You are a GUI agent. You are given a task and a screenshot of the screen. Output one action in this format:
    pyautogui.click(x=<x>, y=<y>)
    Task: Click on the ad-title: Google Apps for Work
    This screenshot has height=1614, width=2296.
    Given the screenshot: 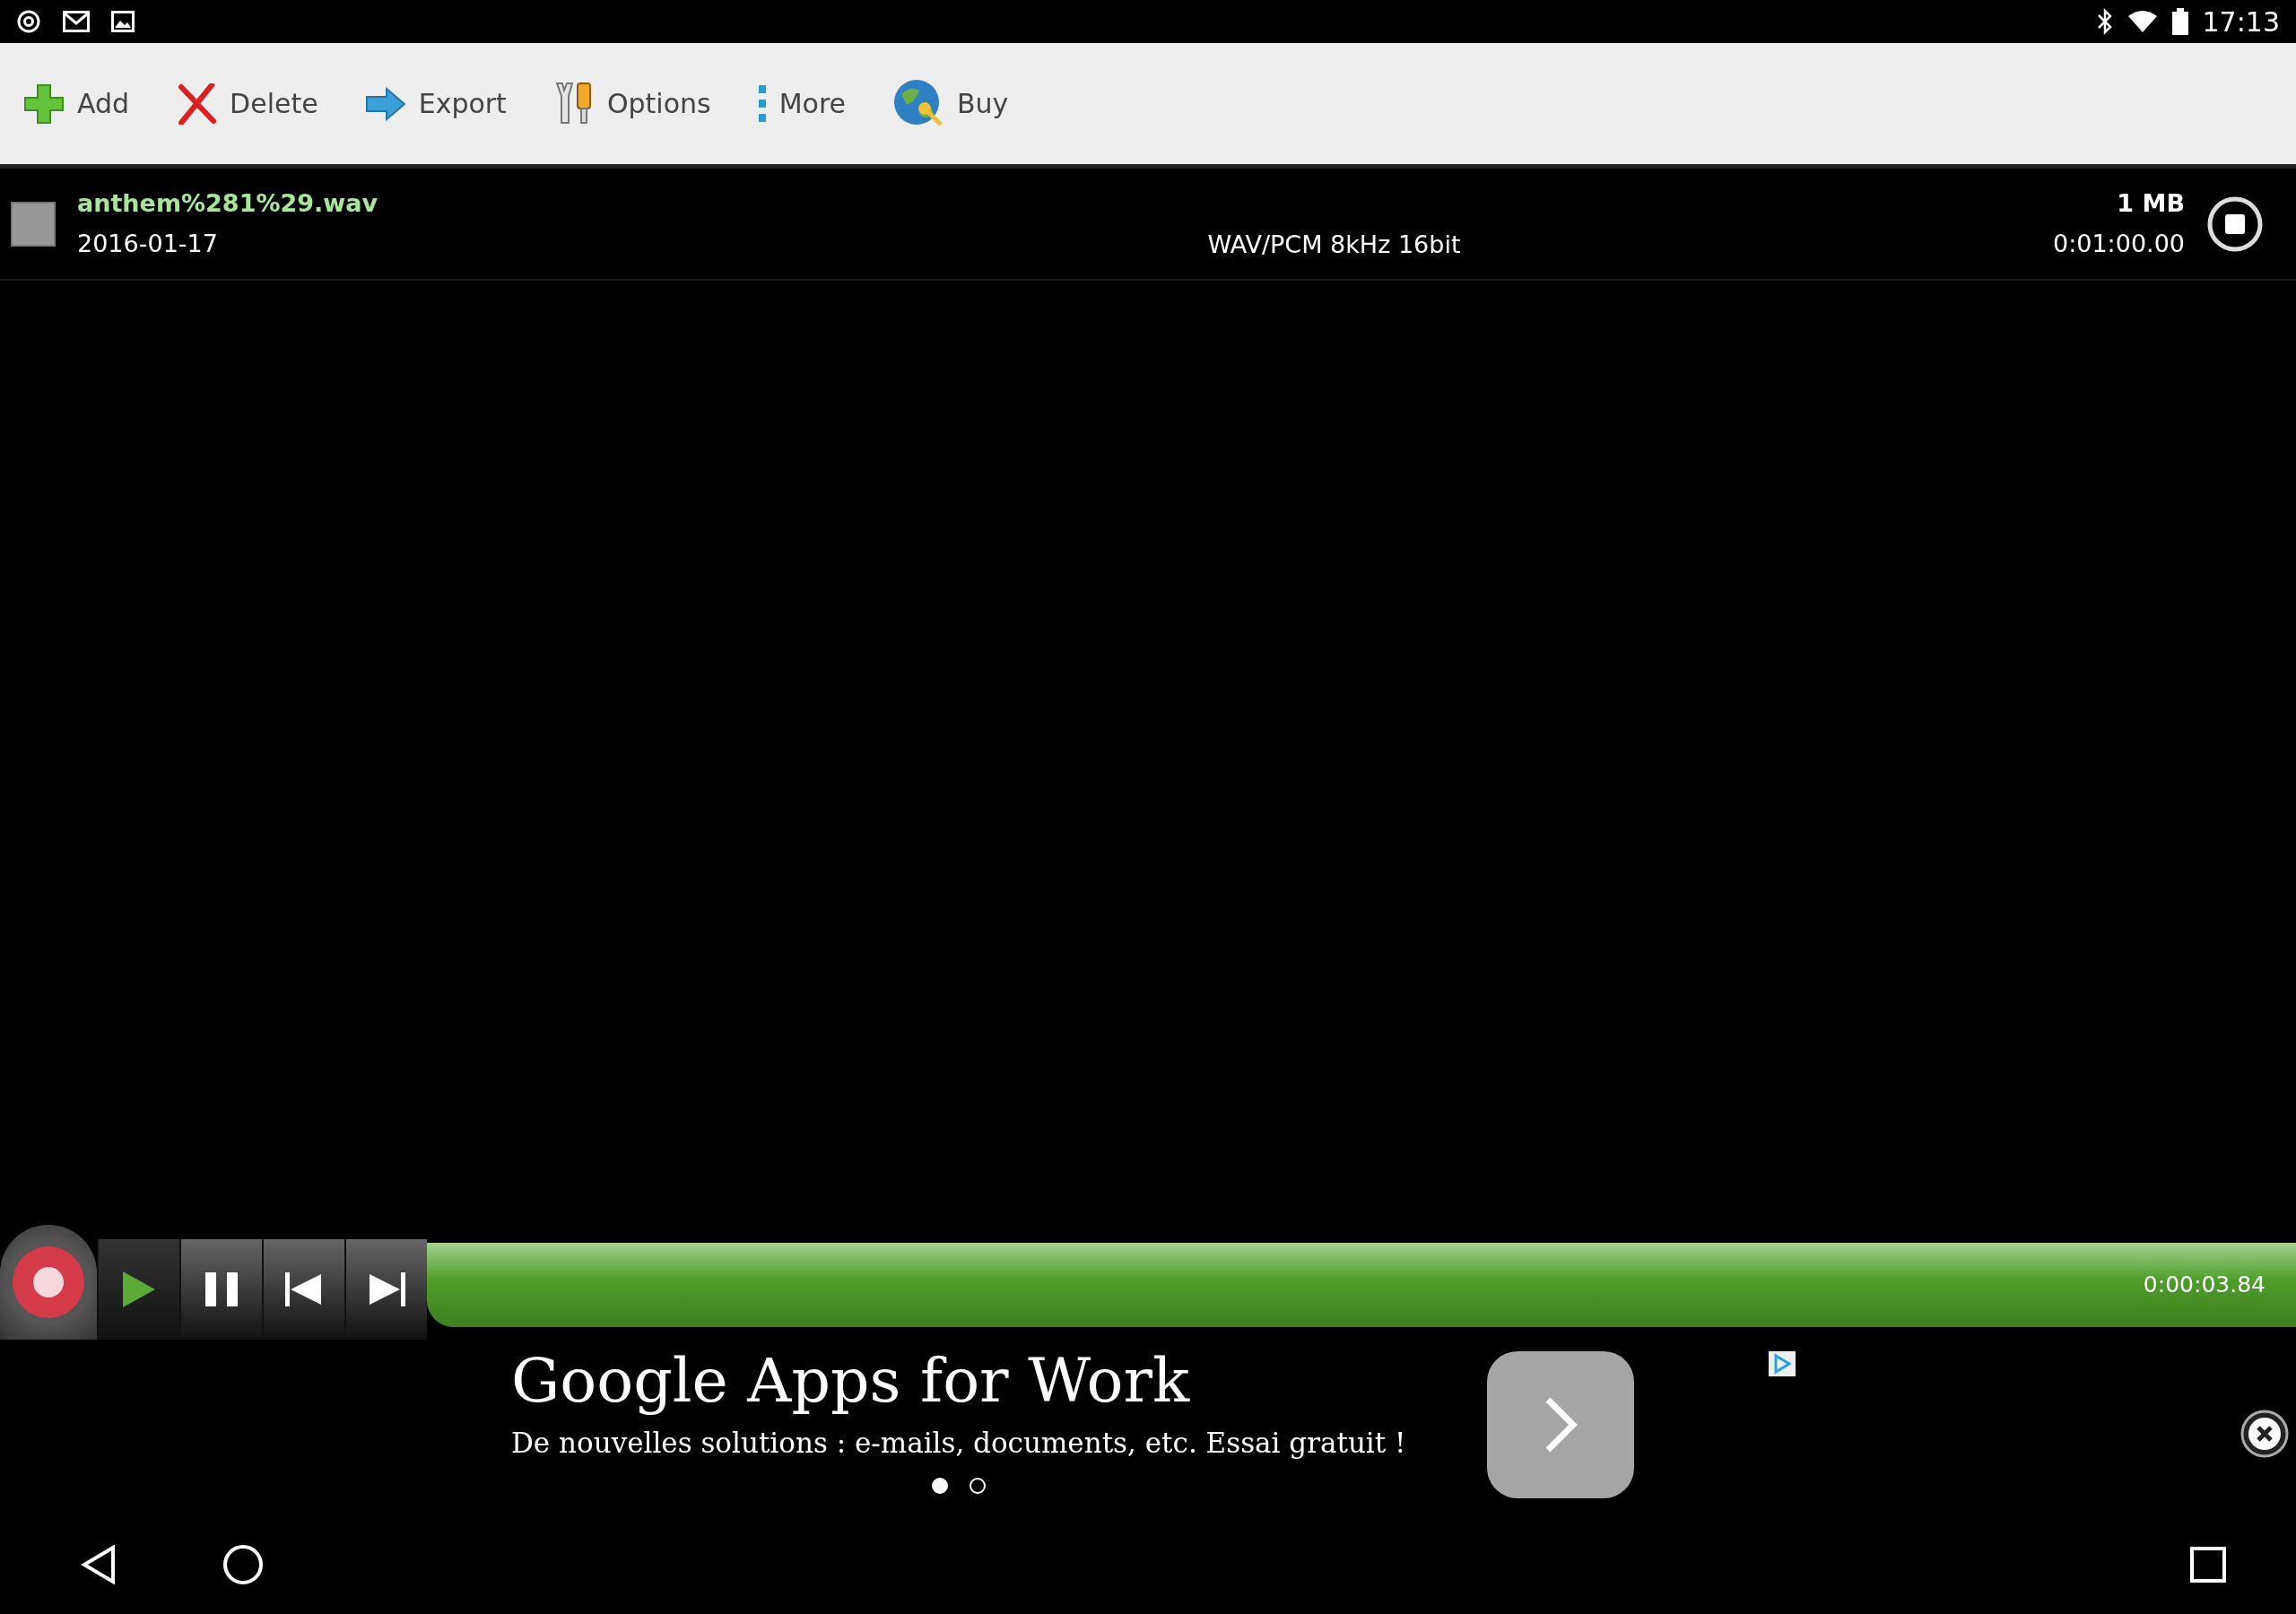 What is the action you would take?
    pyautogui.click(x=850, y=1381)
    